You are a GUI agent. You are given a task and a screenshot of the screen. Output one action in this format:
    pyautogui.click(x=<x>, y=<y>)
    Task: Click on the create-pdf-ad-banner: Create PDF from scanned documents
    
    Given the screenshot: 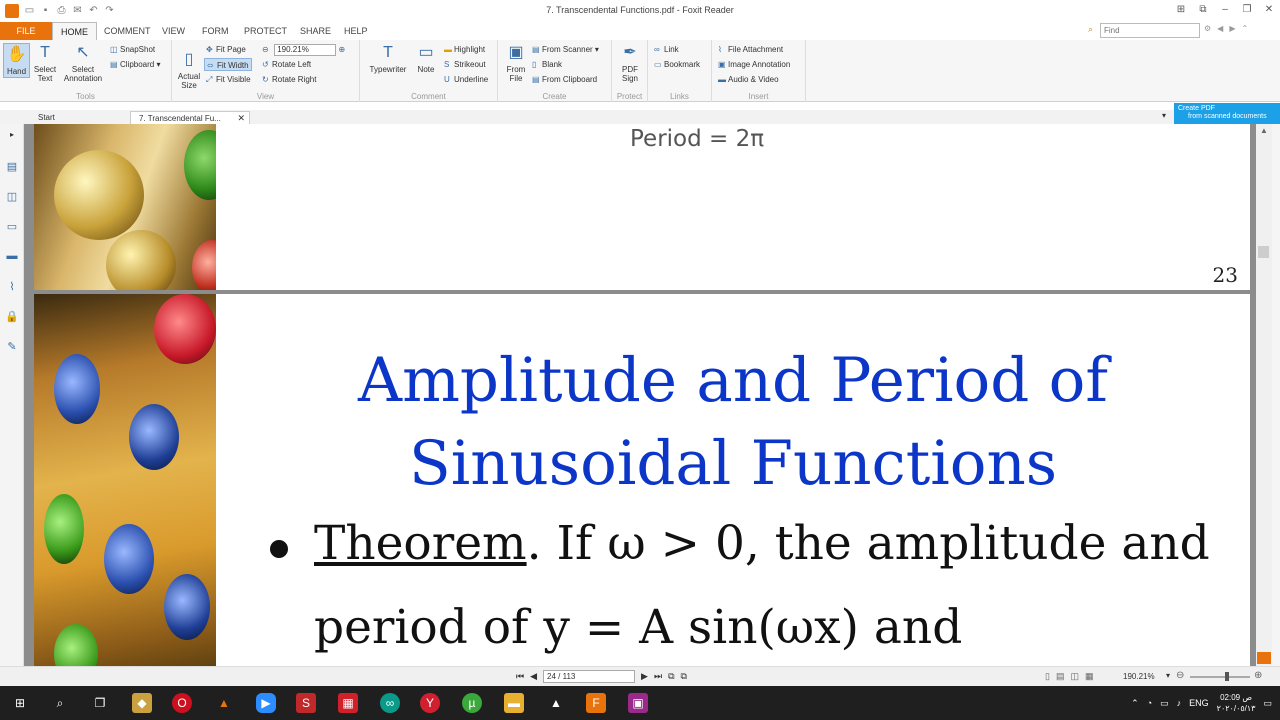 What is the action you would take?
    pyautogui.click(x=1227, y=113)
    